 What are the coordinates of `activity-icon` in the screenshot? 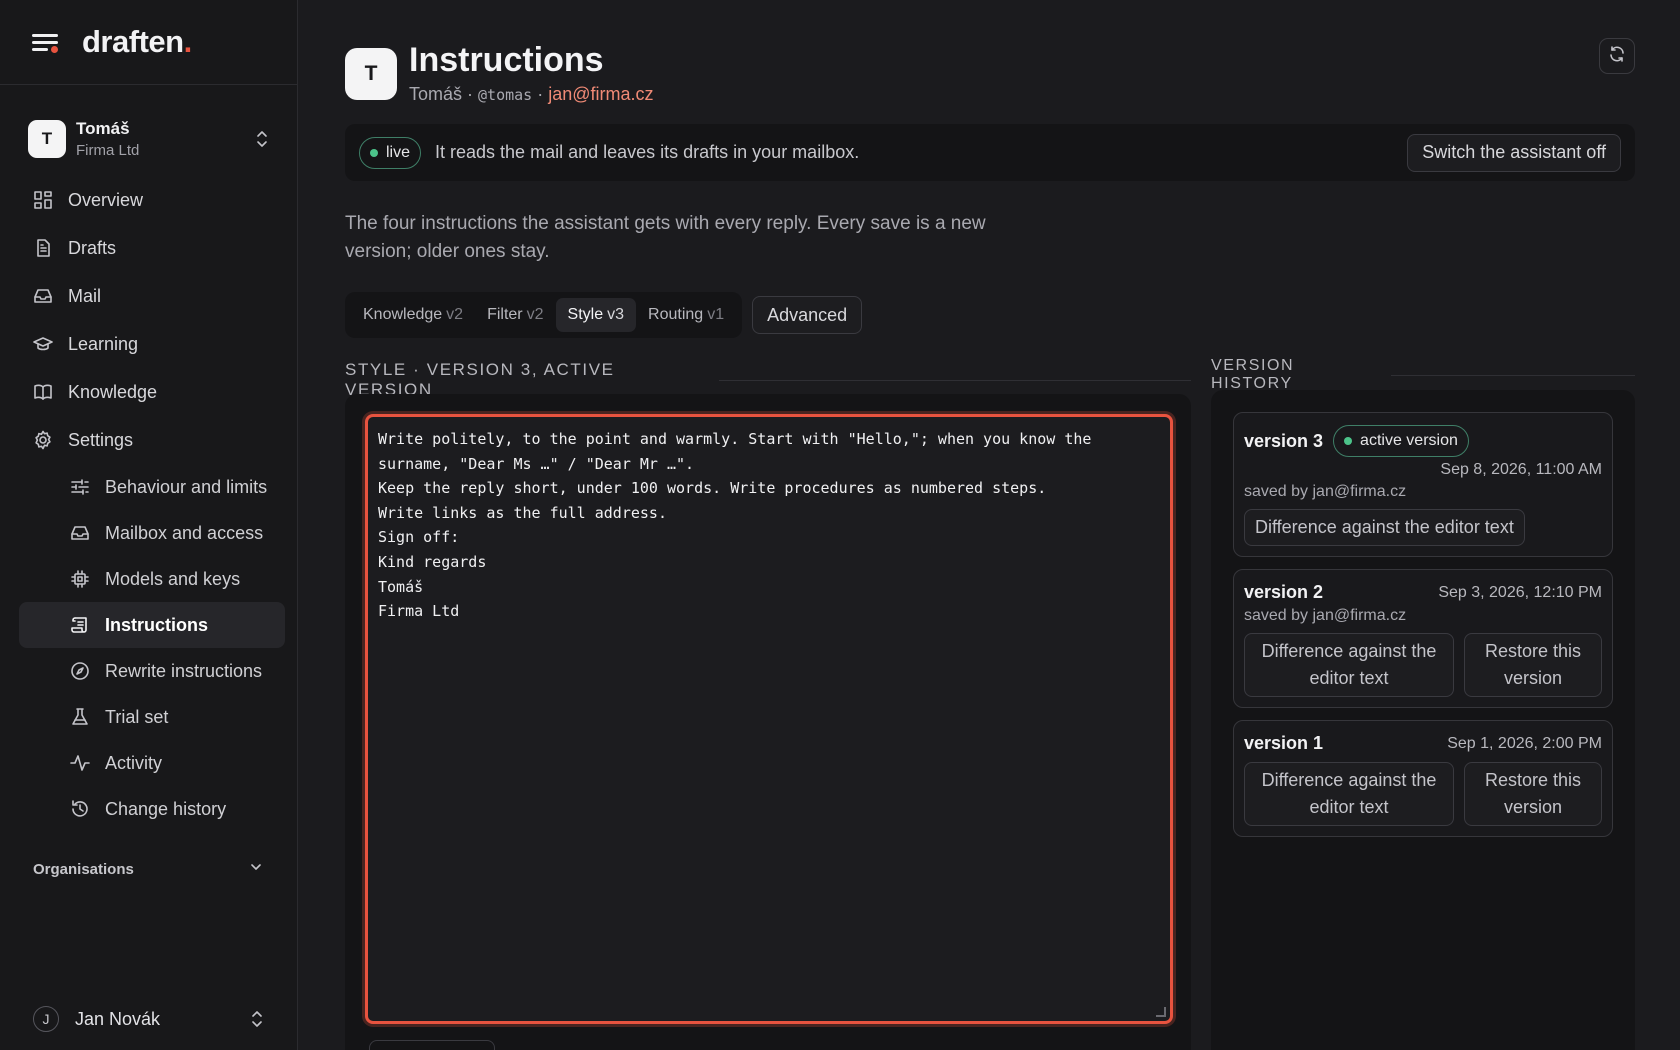 It's located at (80, 763).